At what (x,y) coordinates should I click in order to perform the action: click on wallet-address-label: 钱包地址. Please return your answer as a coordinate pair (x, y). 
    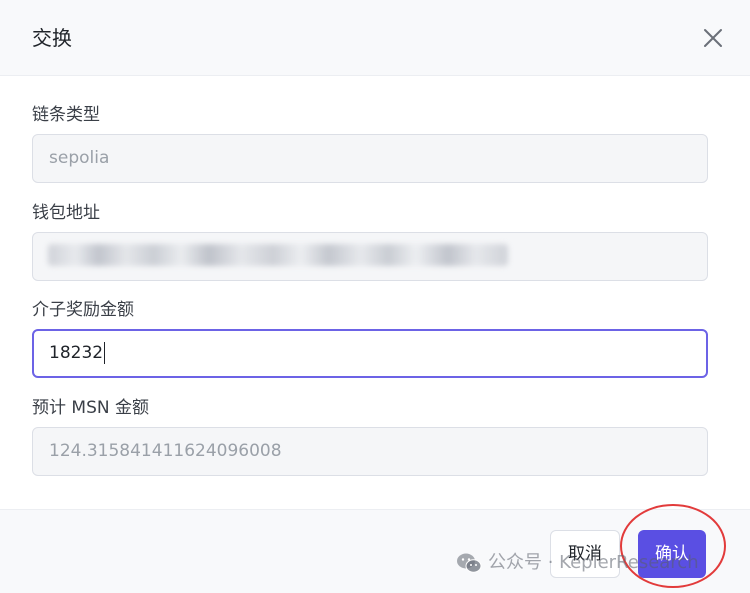
    Looking at the image, I should click on (66, 213).